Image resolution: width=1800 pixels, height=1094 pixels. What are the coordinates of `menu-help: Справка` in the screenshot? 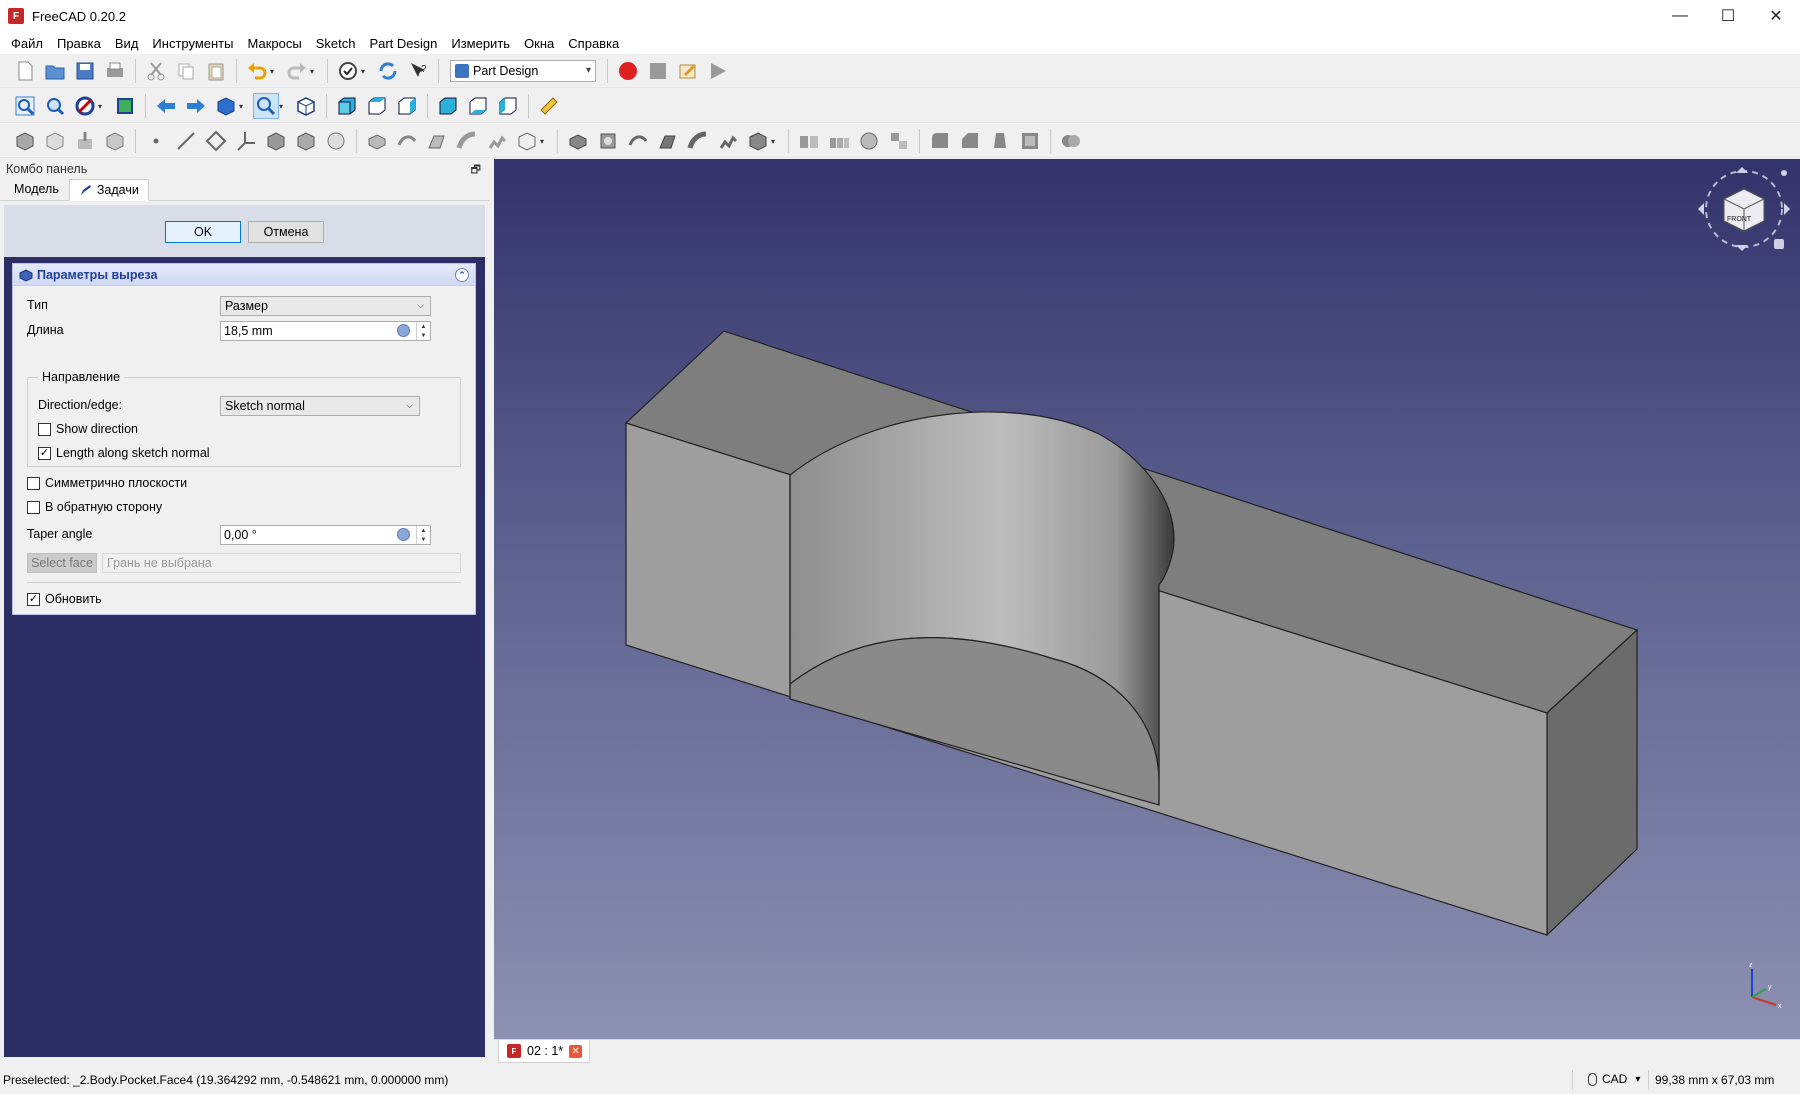 It's located at (593, 43).